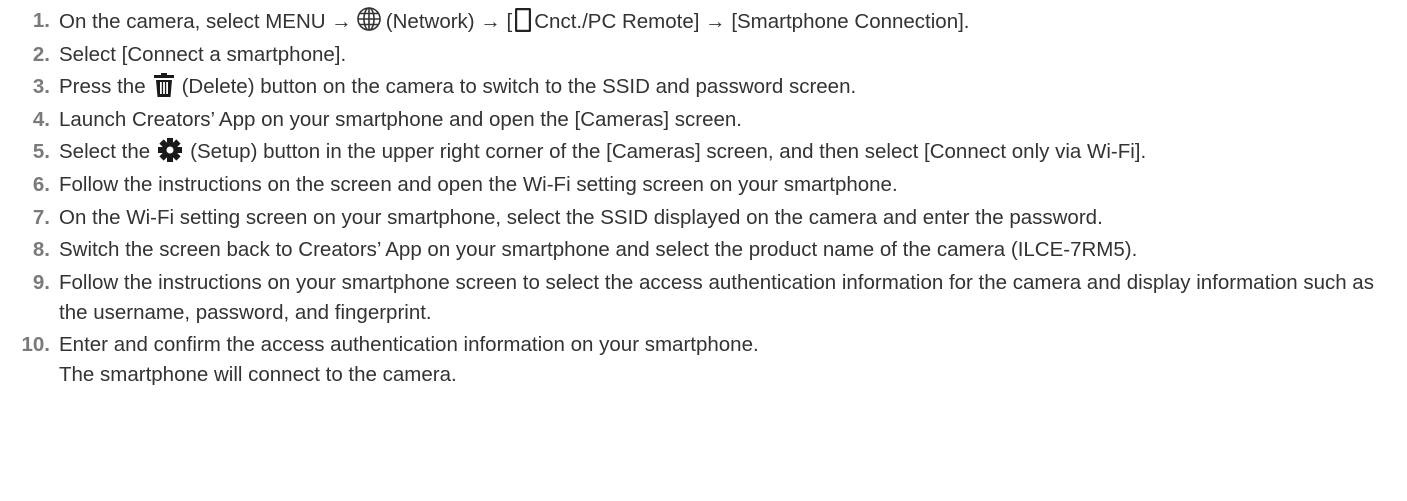 The width and height of the screenshot is (1407, 501). Describe the element at coordinates (205, 21) in the screenshot. I see `step-text: On the camera, select MENU →` at that location.